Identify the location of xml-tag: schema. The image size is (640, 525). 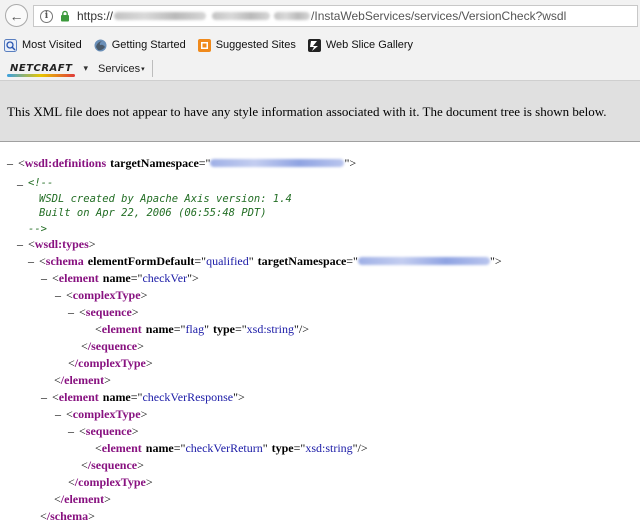
(64, 260).